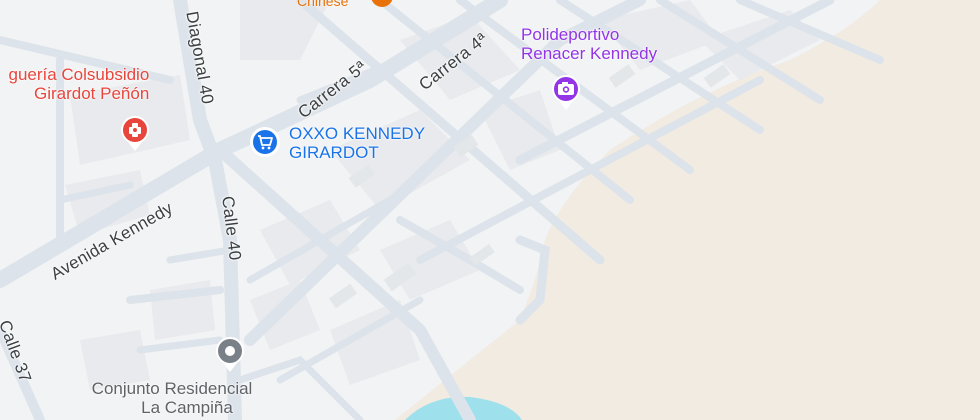 This screenshot has height=420, width=980. I want to click on place-icon, so click(230, 354).